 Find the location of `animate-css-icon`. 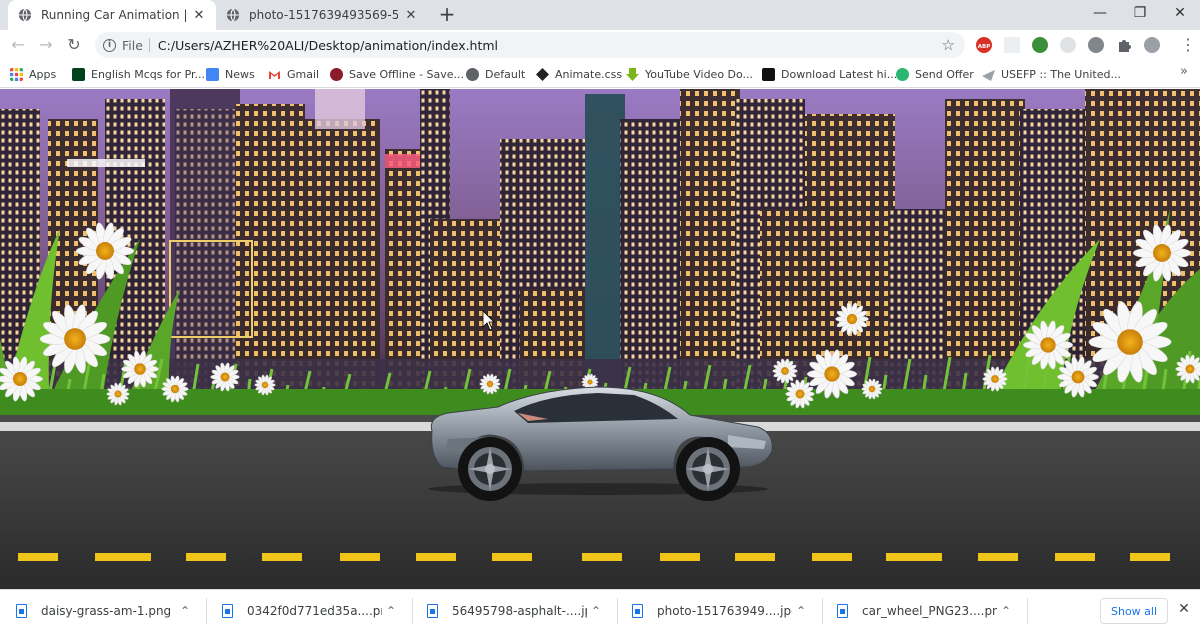

animate-css-icon is located at coordinates (542, 74).